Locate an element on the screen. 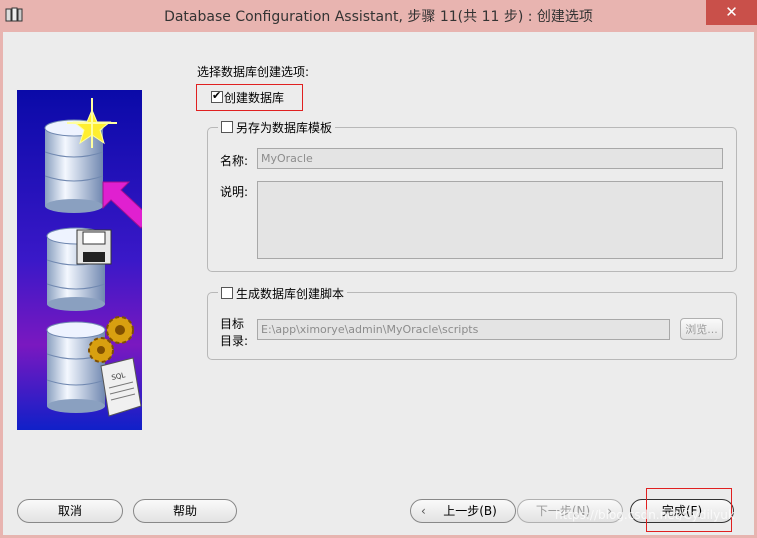 The image size is (757, 538). back-button: ‹ 上一步(B) is located at coordinates (463, 511).